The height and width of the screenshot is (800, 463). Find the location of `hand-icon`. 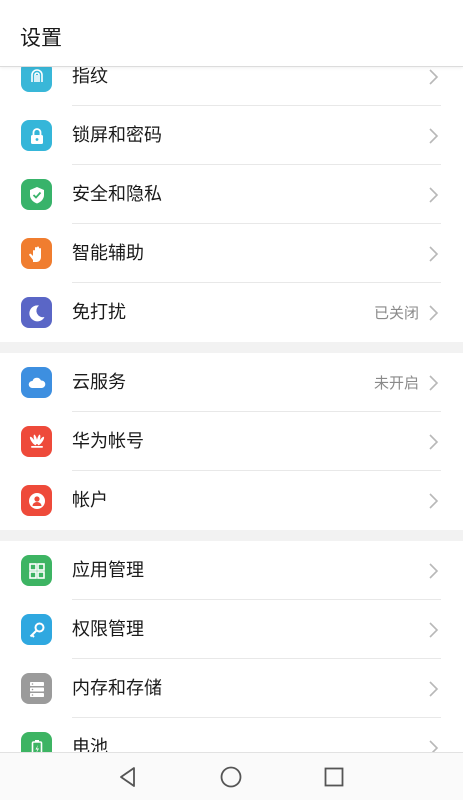

hand-icon is located at coordinates (36, 253).